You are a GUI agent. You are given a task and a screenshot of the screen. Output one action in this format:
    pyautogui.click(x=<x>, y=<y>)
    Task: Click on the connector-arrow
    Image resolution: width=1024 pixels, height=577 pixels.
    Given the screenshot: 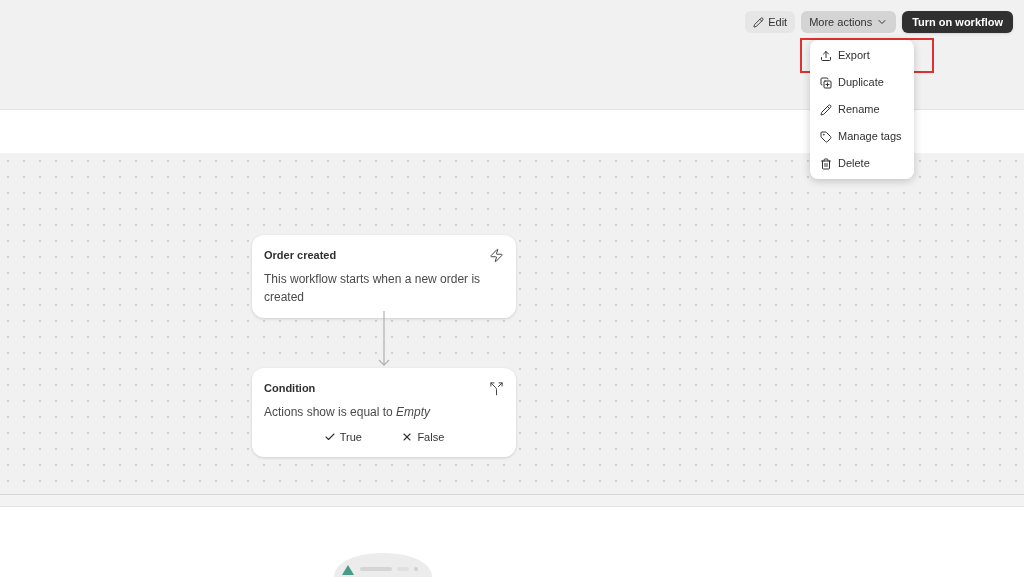 What is the action you would take?
    pyautogui.click(x=384, y=339)
    